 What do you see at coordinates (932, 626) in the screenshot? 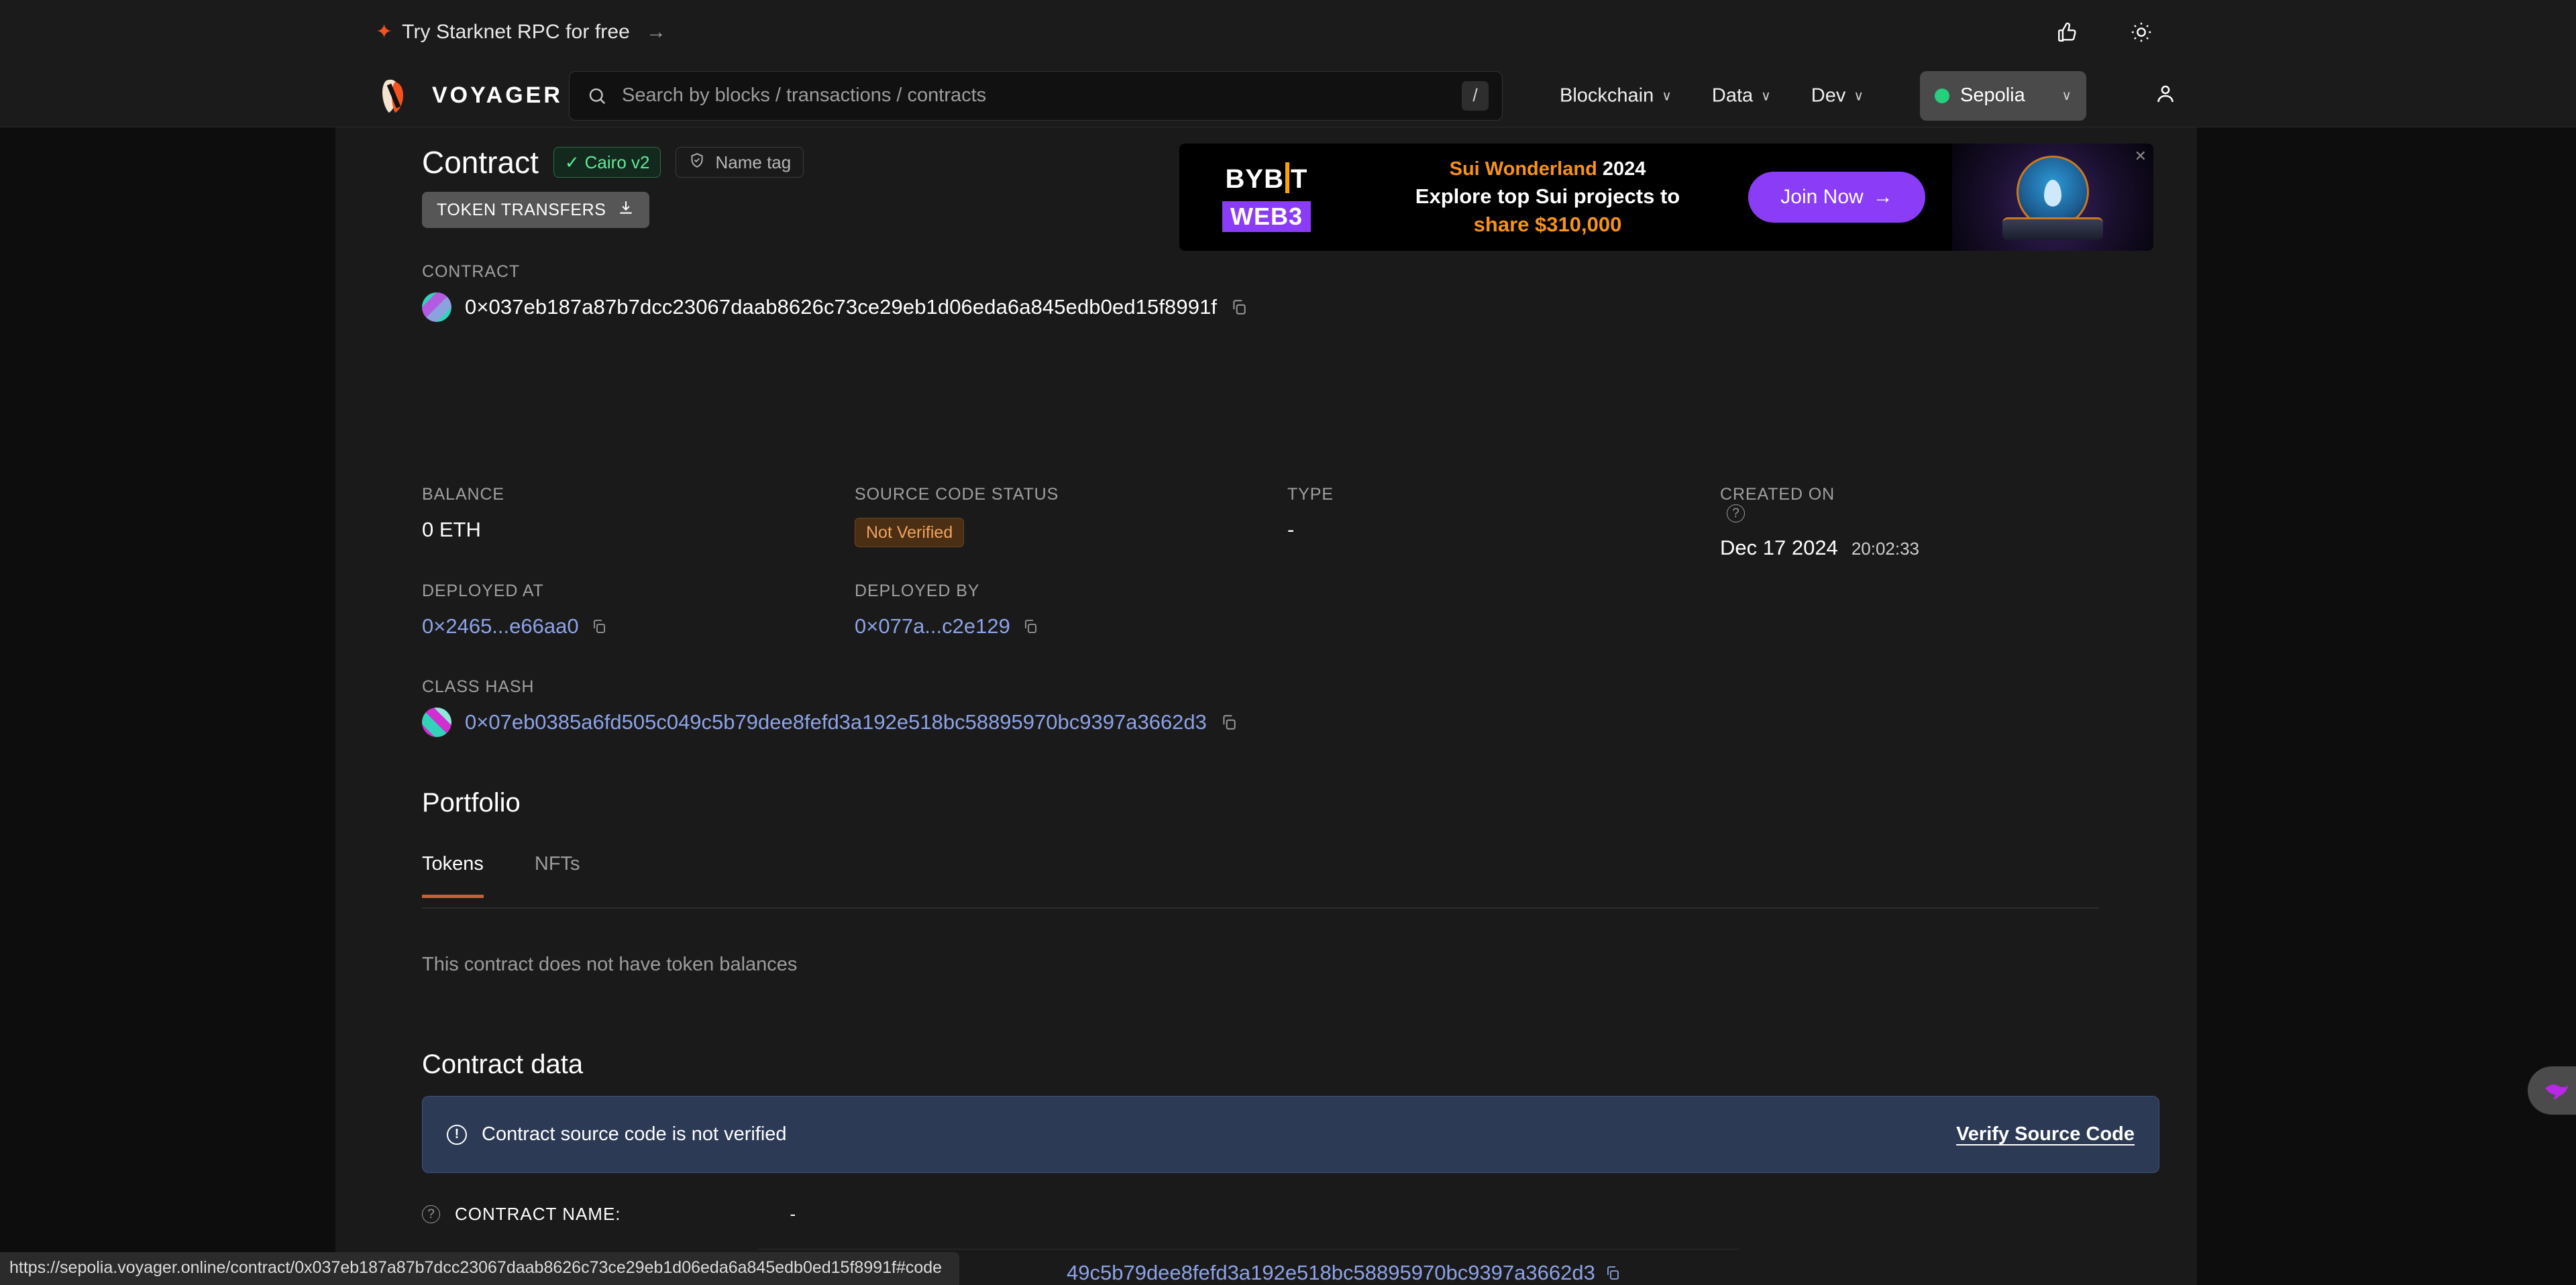
I see `deployed-by-link: 0×077a...c2e129` at bounding box center [932, 626].